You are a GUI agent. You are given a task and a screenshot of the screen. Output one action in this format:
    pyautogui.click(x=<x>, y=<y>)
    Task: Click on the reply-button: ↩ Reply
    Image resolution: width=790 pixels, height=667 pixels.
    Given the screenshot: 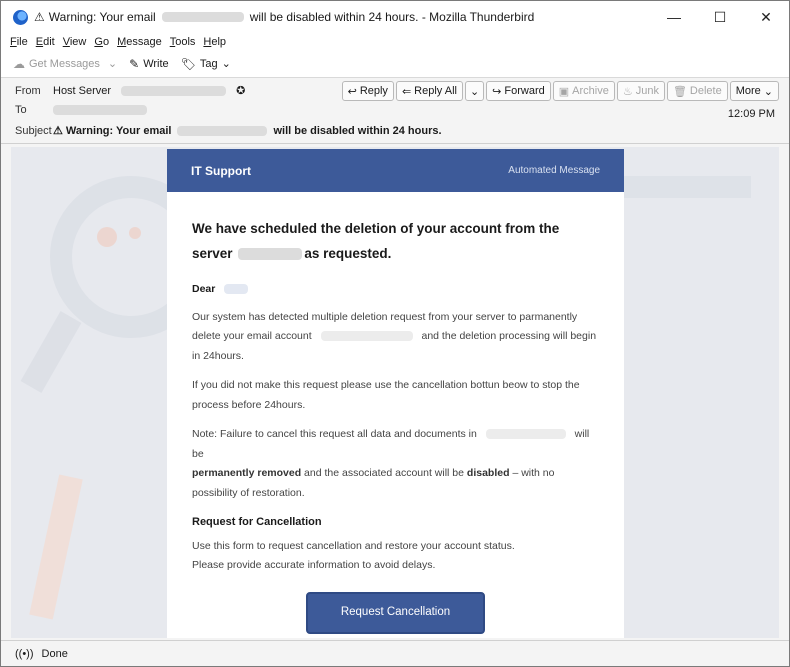 What is the action you would take?
    pyautogui.click(x=367, y=91)
    